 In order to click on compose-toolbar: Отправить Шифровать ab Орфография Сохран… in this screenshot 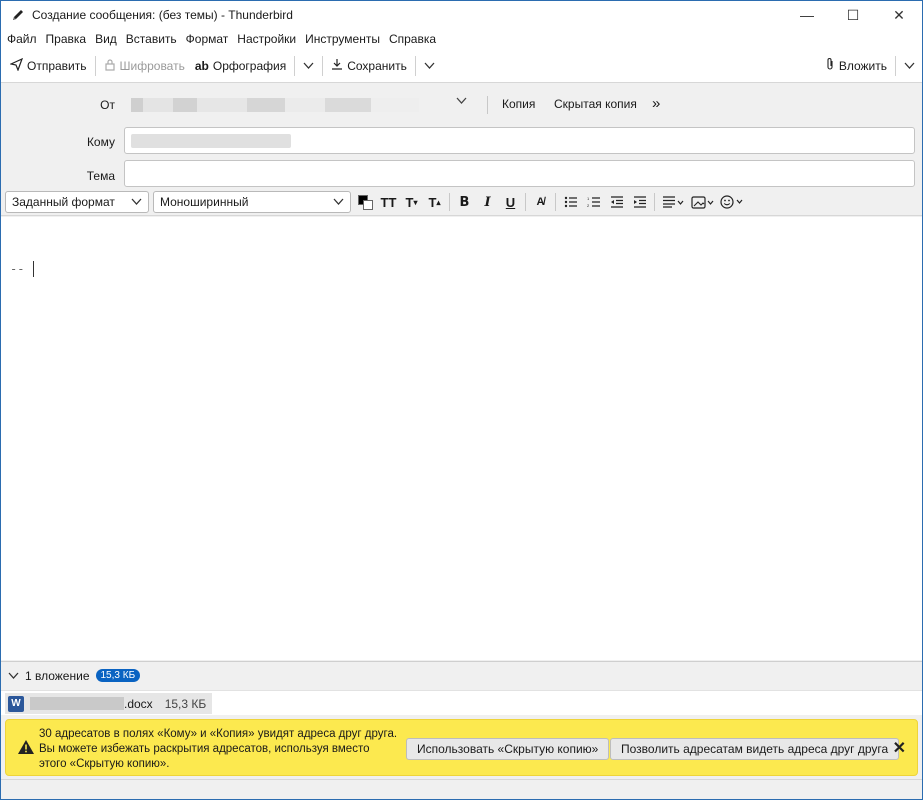, I will do `click(461, 66)`.